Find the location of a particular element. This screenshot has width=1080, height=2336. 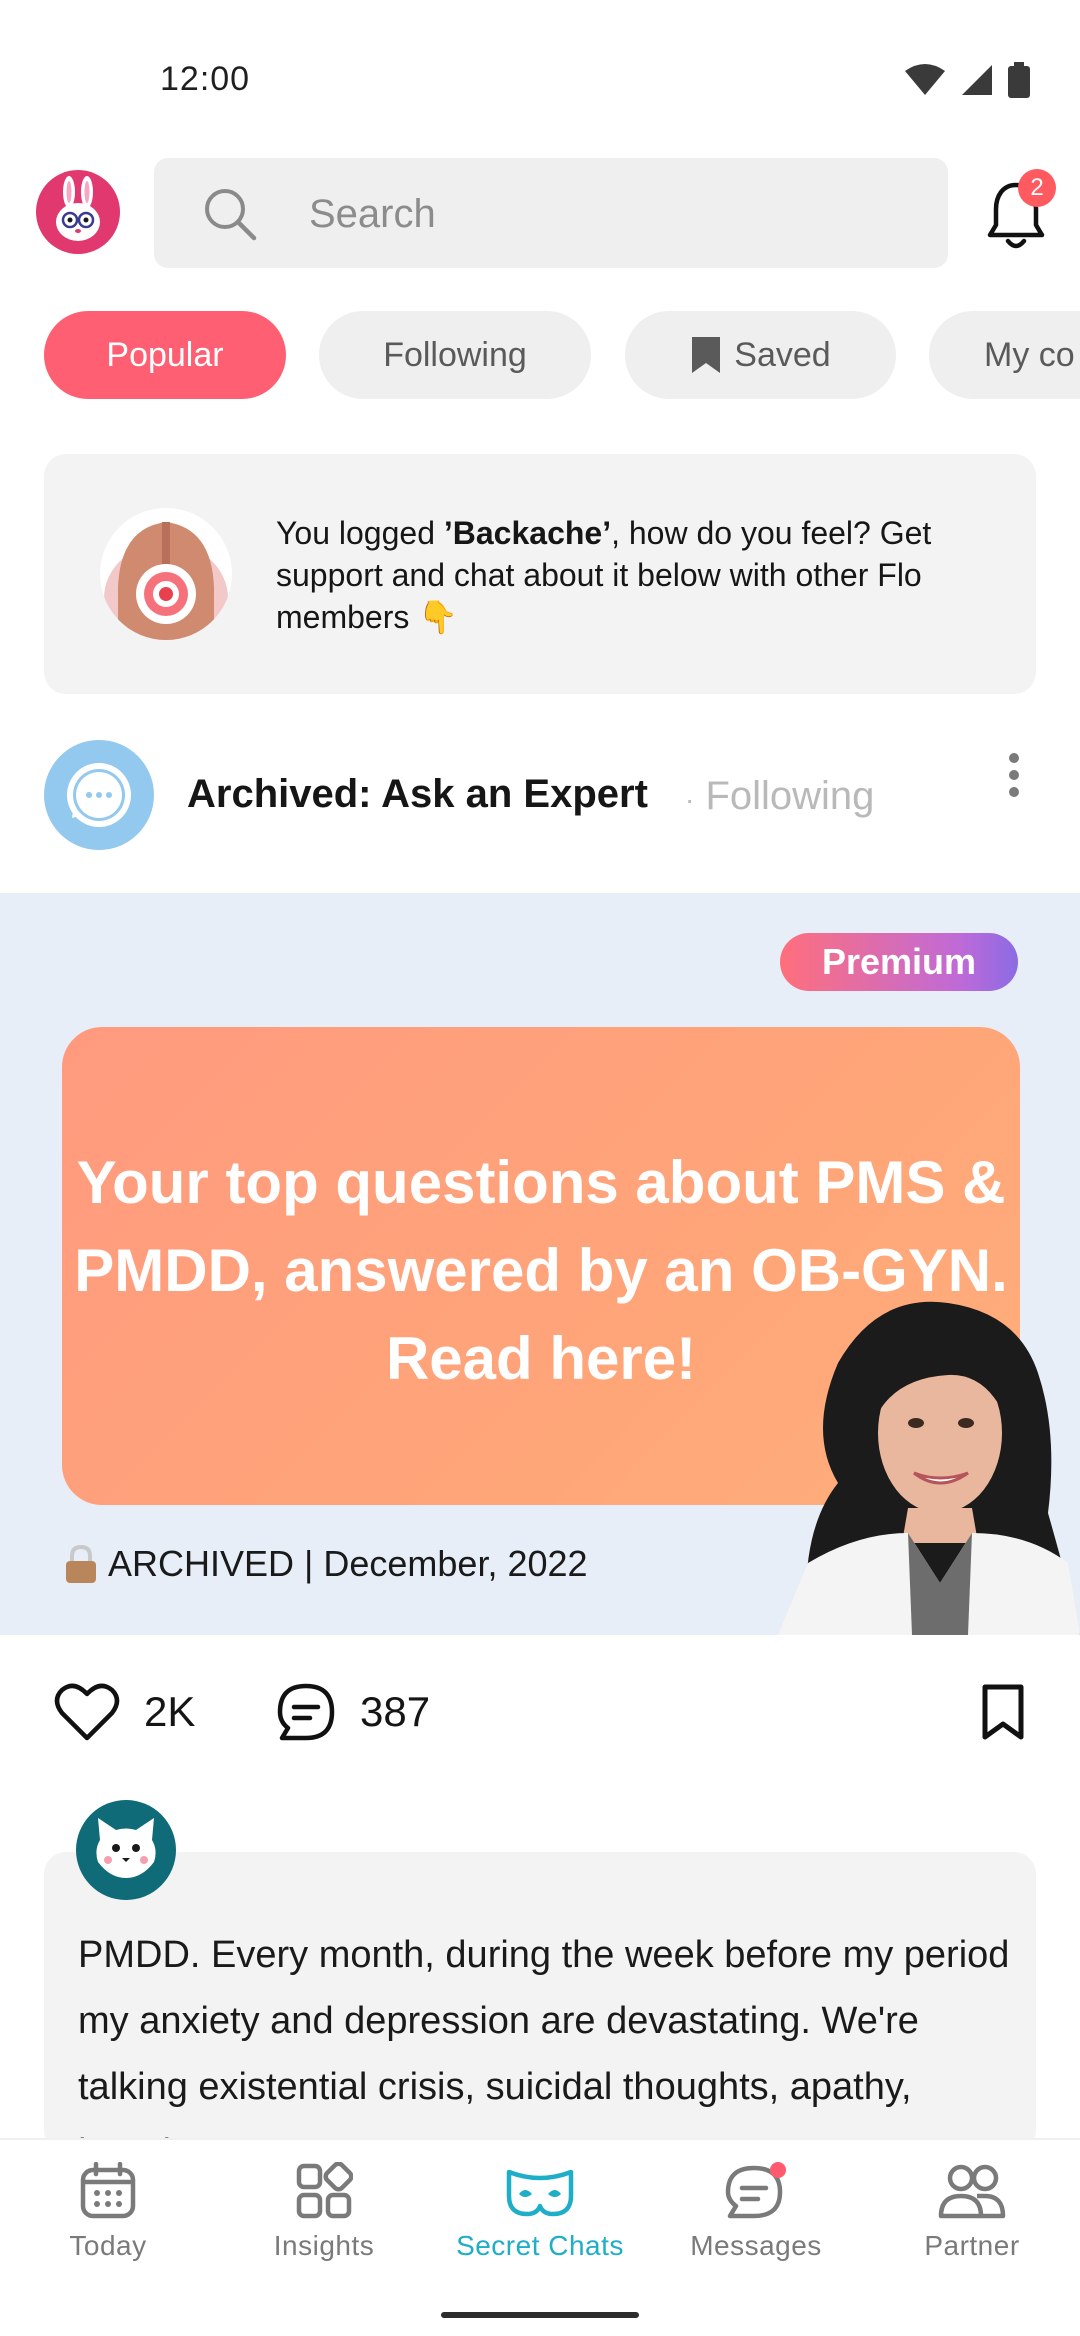

nav-secret-chats: Secret Chats is located at coordinates (540, 2217).